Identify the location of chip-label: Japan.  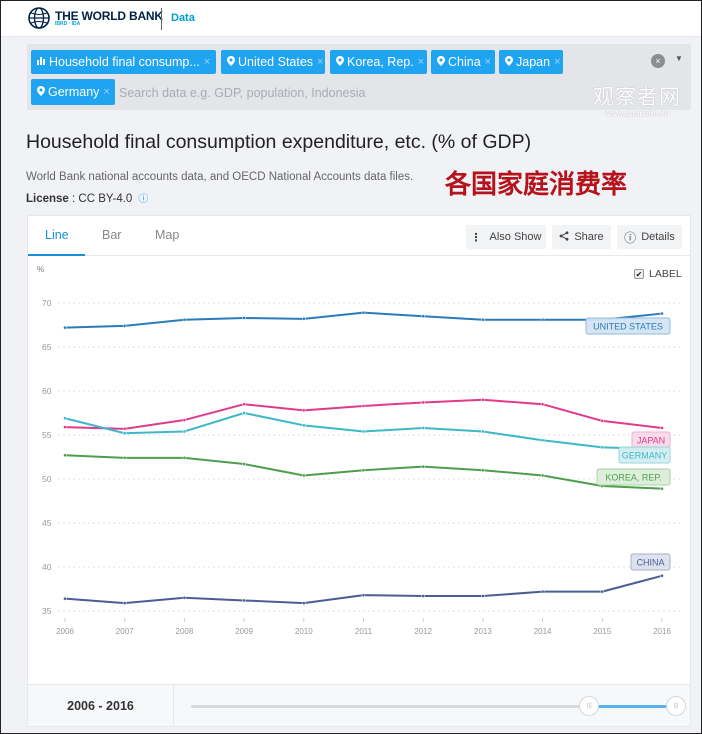
(533, 62).